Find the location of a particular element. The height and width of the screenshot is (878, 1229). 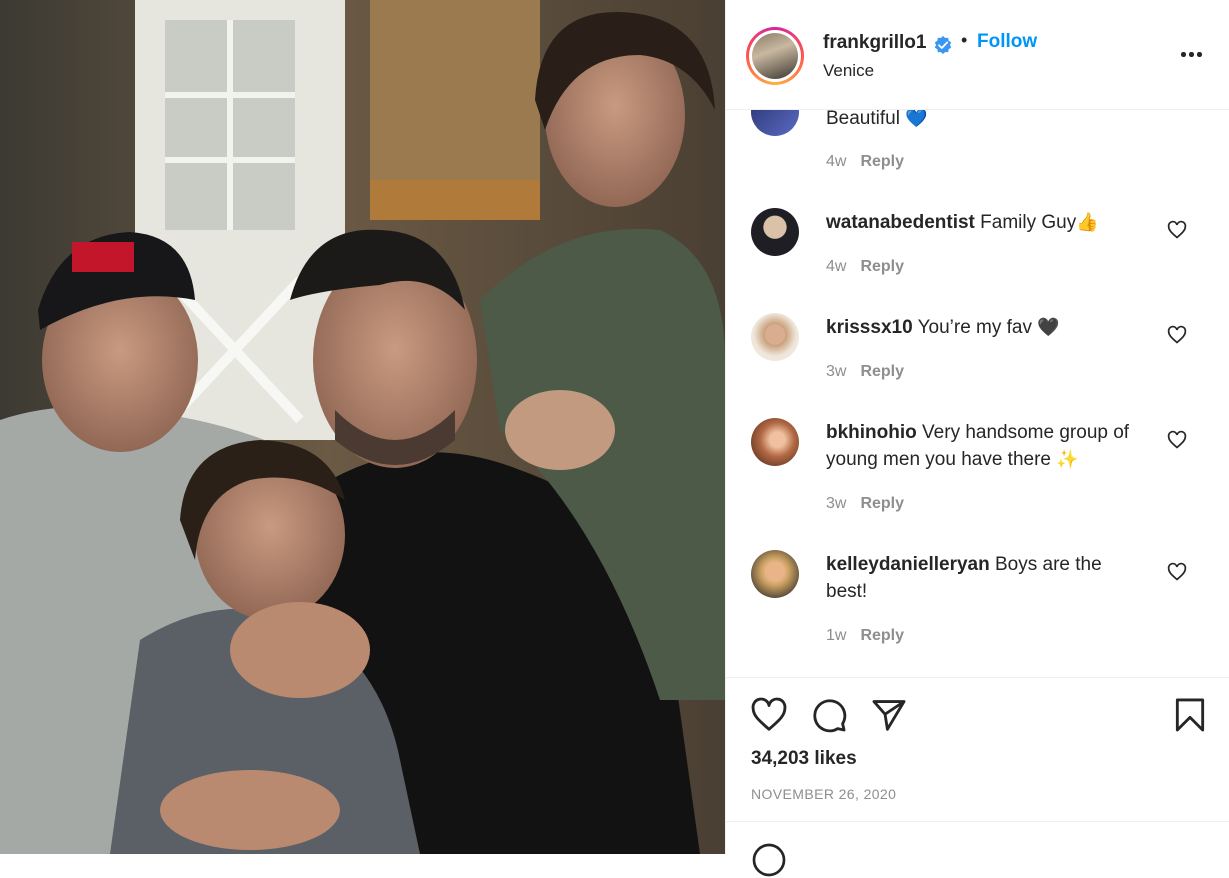

comment-icon is located at coordinates (829, 715).